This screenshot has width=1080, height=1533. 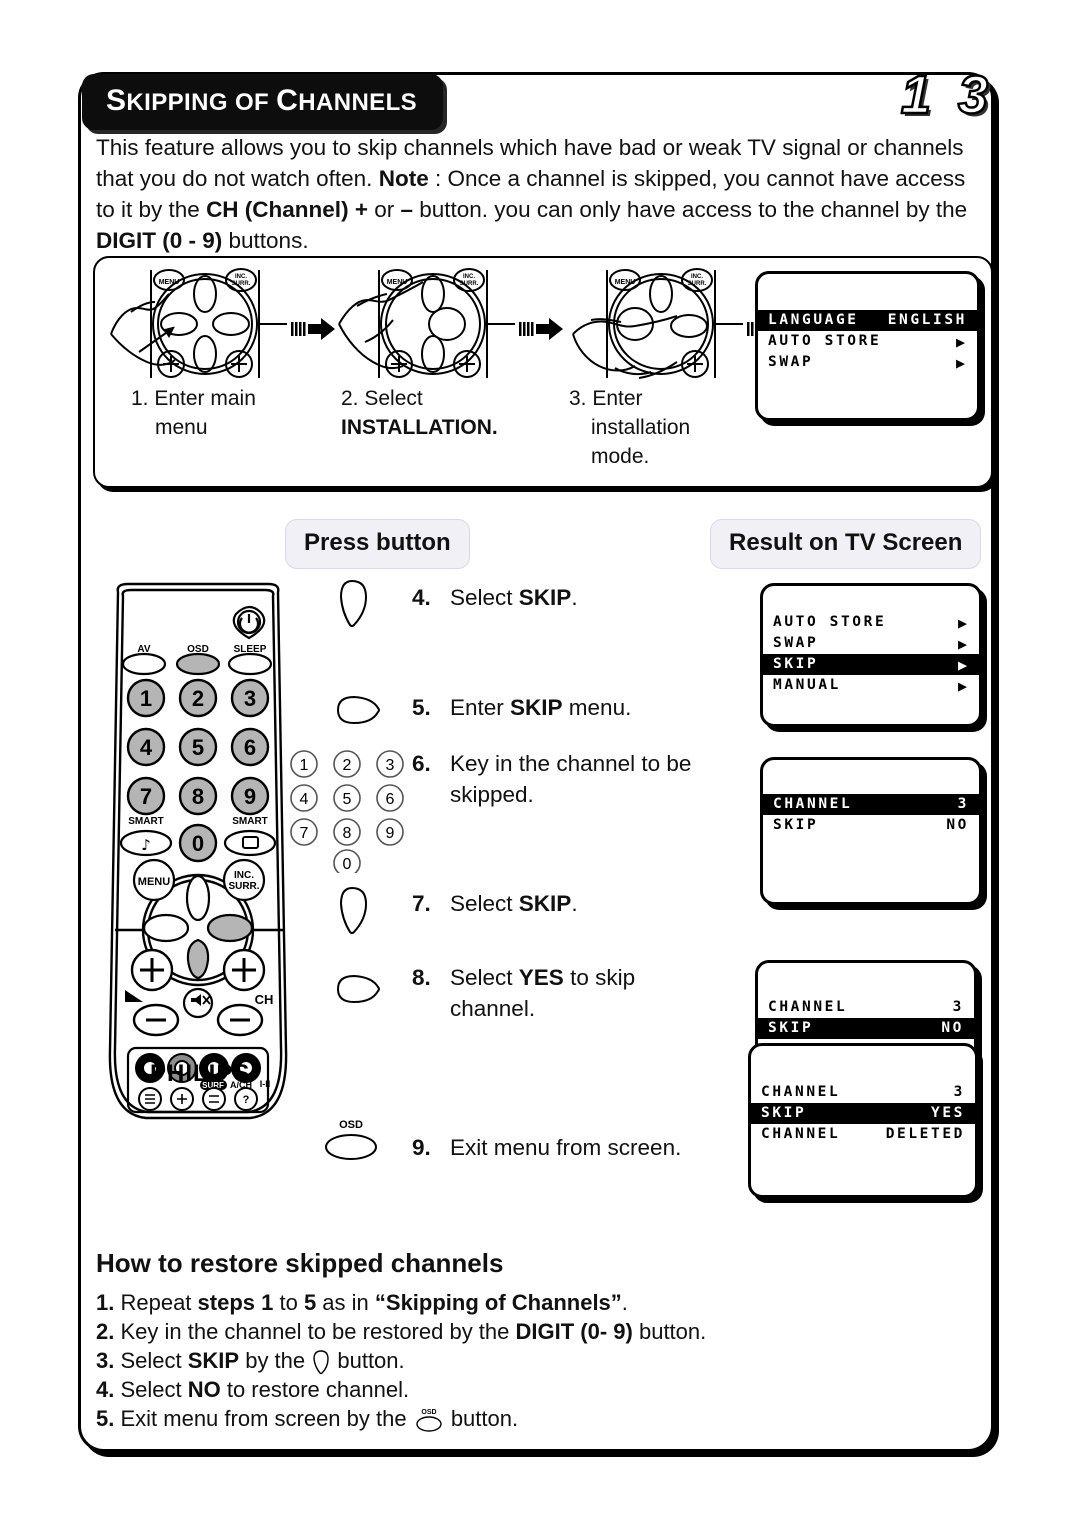 What do you see at coordinates (427, 324) in the screenshot?
I see `hand-pressing-up-illustration: MENU INC. SURR.` at bounding box center [427, 324].